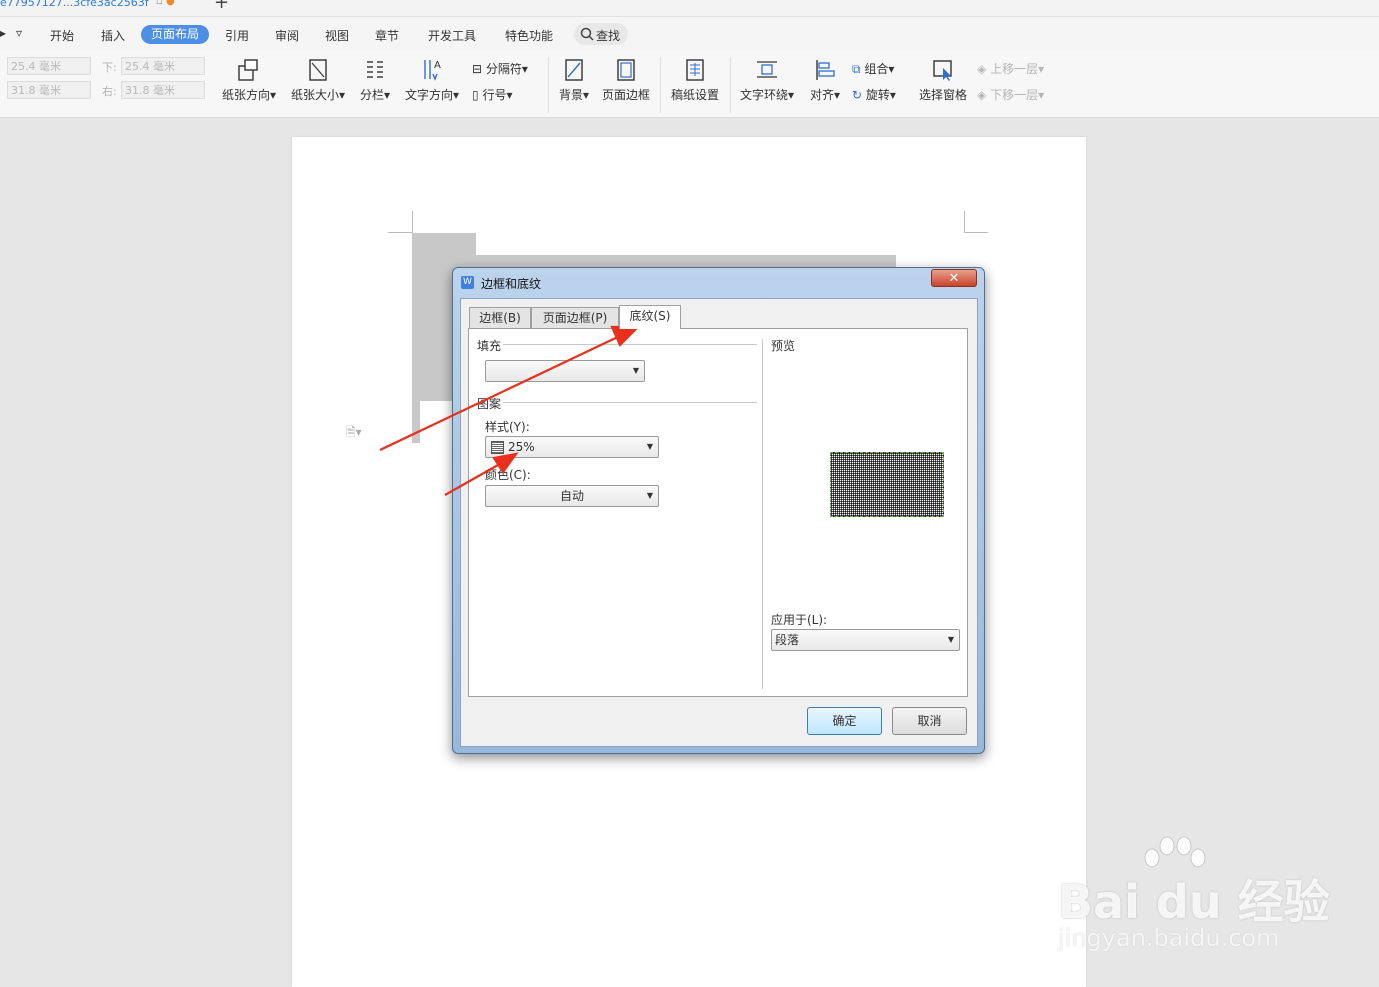 The image size is (1379, 987). I want to click on margin-right-field: 31.8 毫米, so click(163, 90).